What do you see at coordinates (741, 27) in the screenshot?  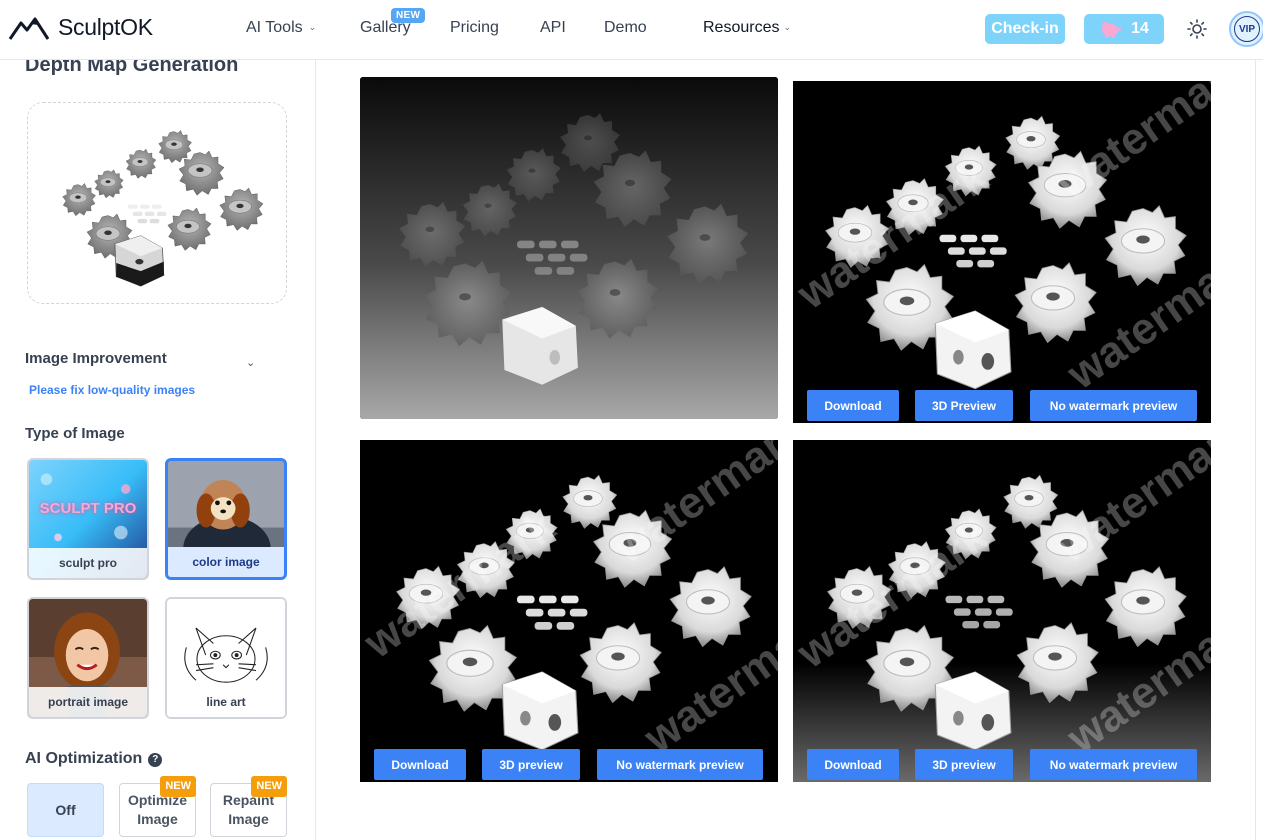 I see `nav-resources-label: Resources` at bounding box center [741, 27].